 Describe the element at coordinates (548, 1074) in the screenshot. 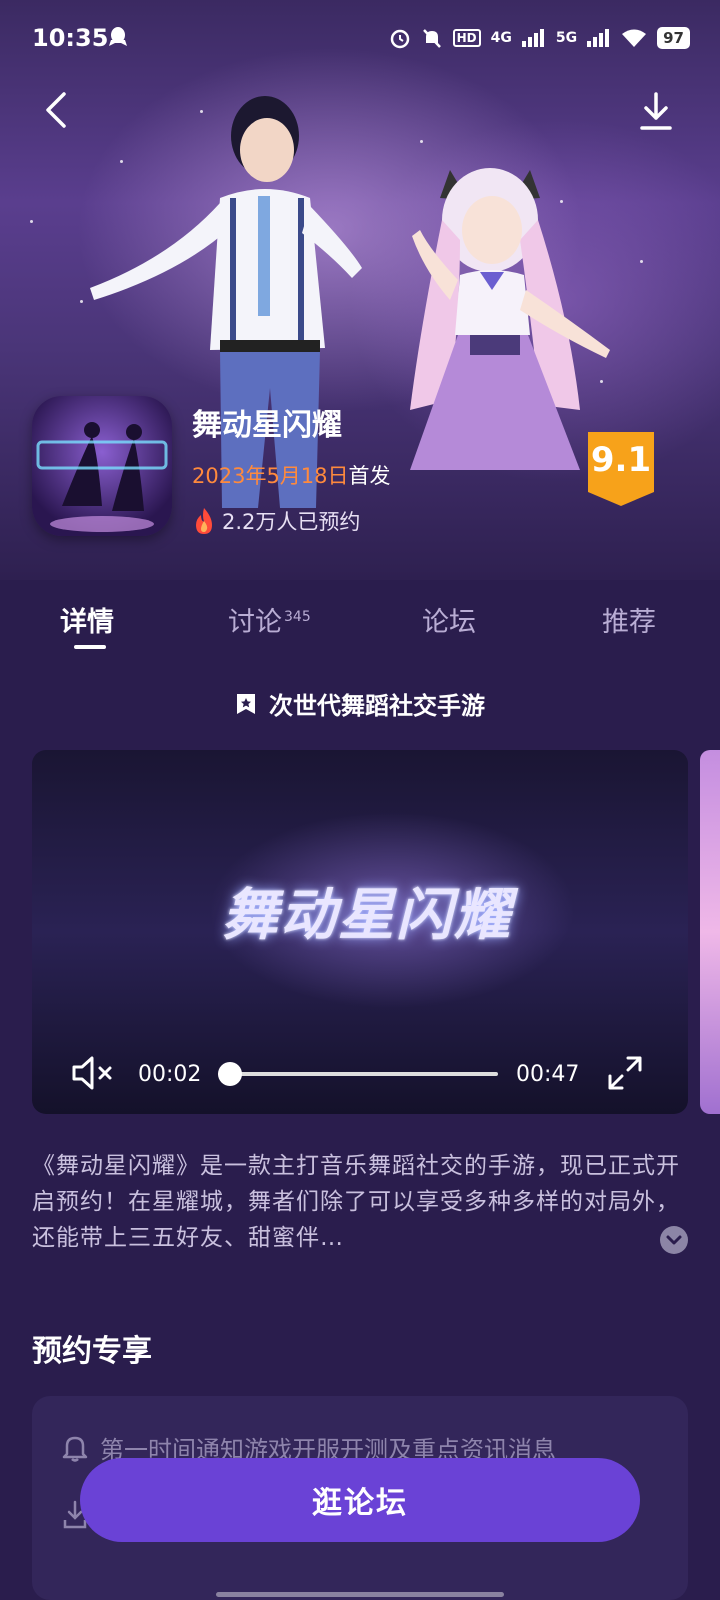

I see `video-duration: 00:47` at that location.